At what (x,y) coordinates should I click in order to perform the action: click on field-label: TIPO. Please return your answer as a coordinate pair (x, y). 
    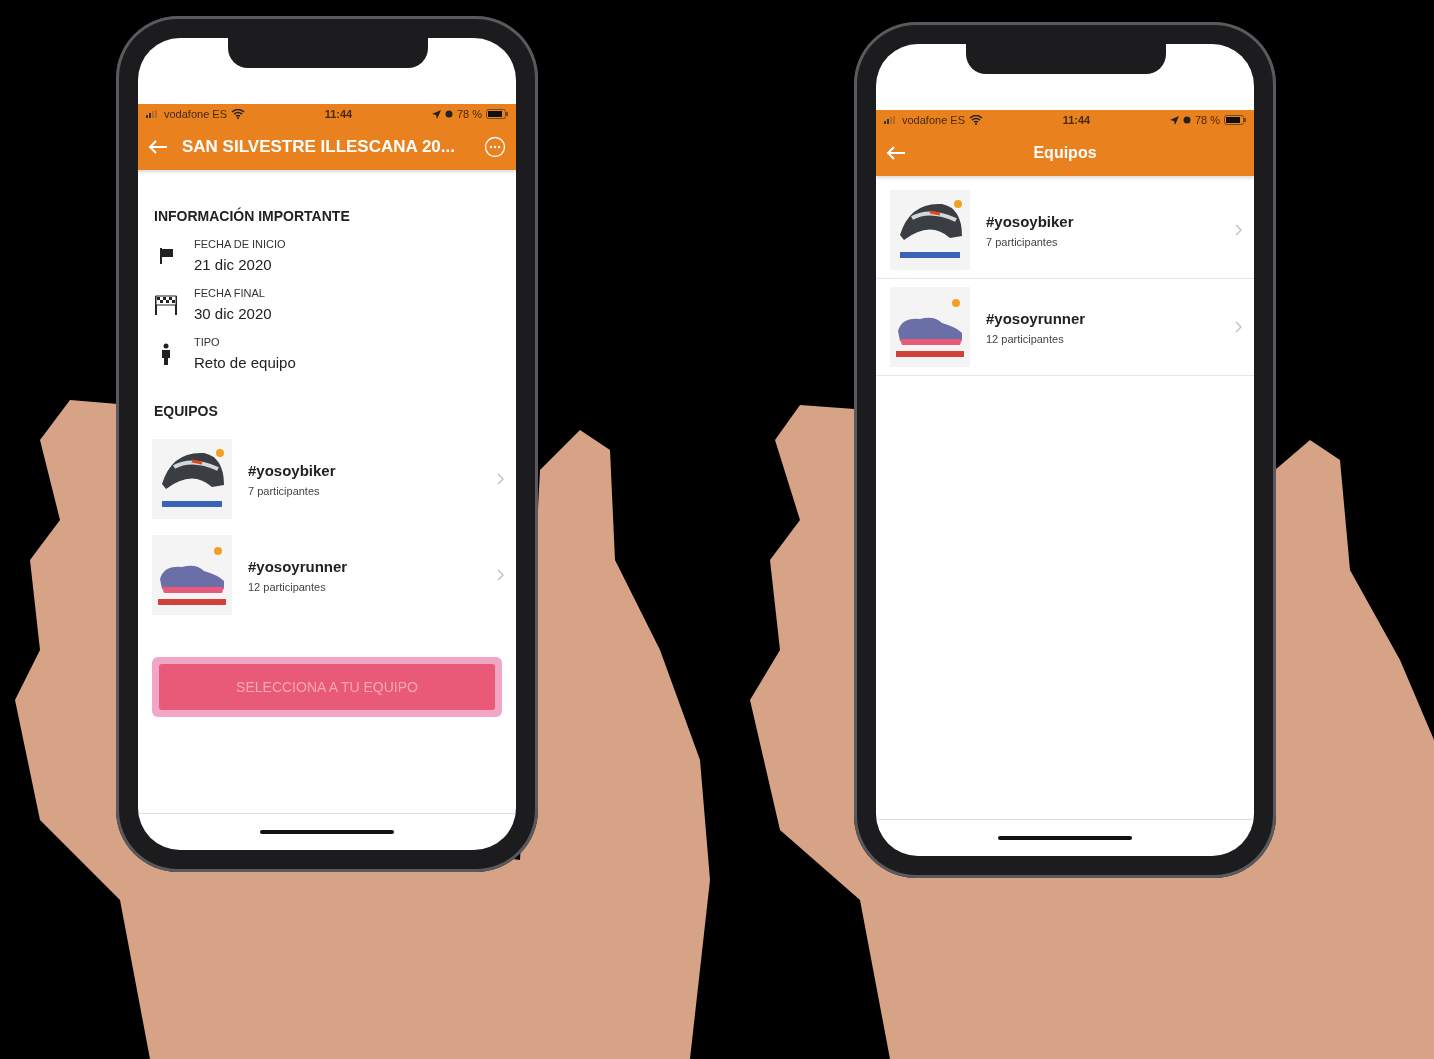
    Looking at the image, I should click on (207, 342).